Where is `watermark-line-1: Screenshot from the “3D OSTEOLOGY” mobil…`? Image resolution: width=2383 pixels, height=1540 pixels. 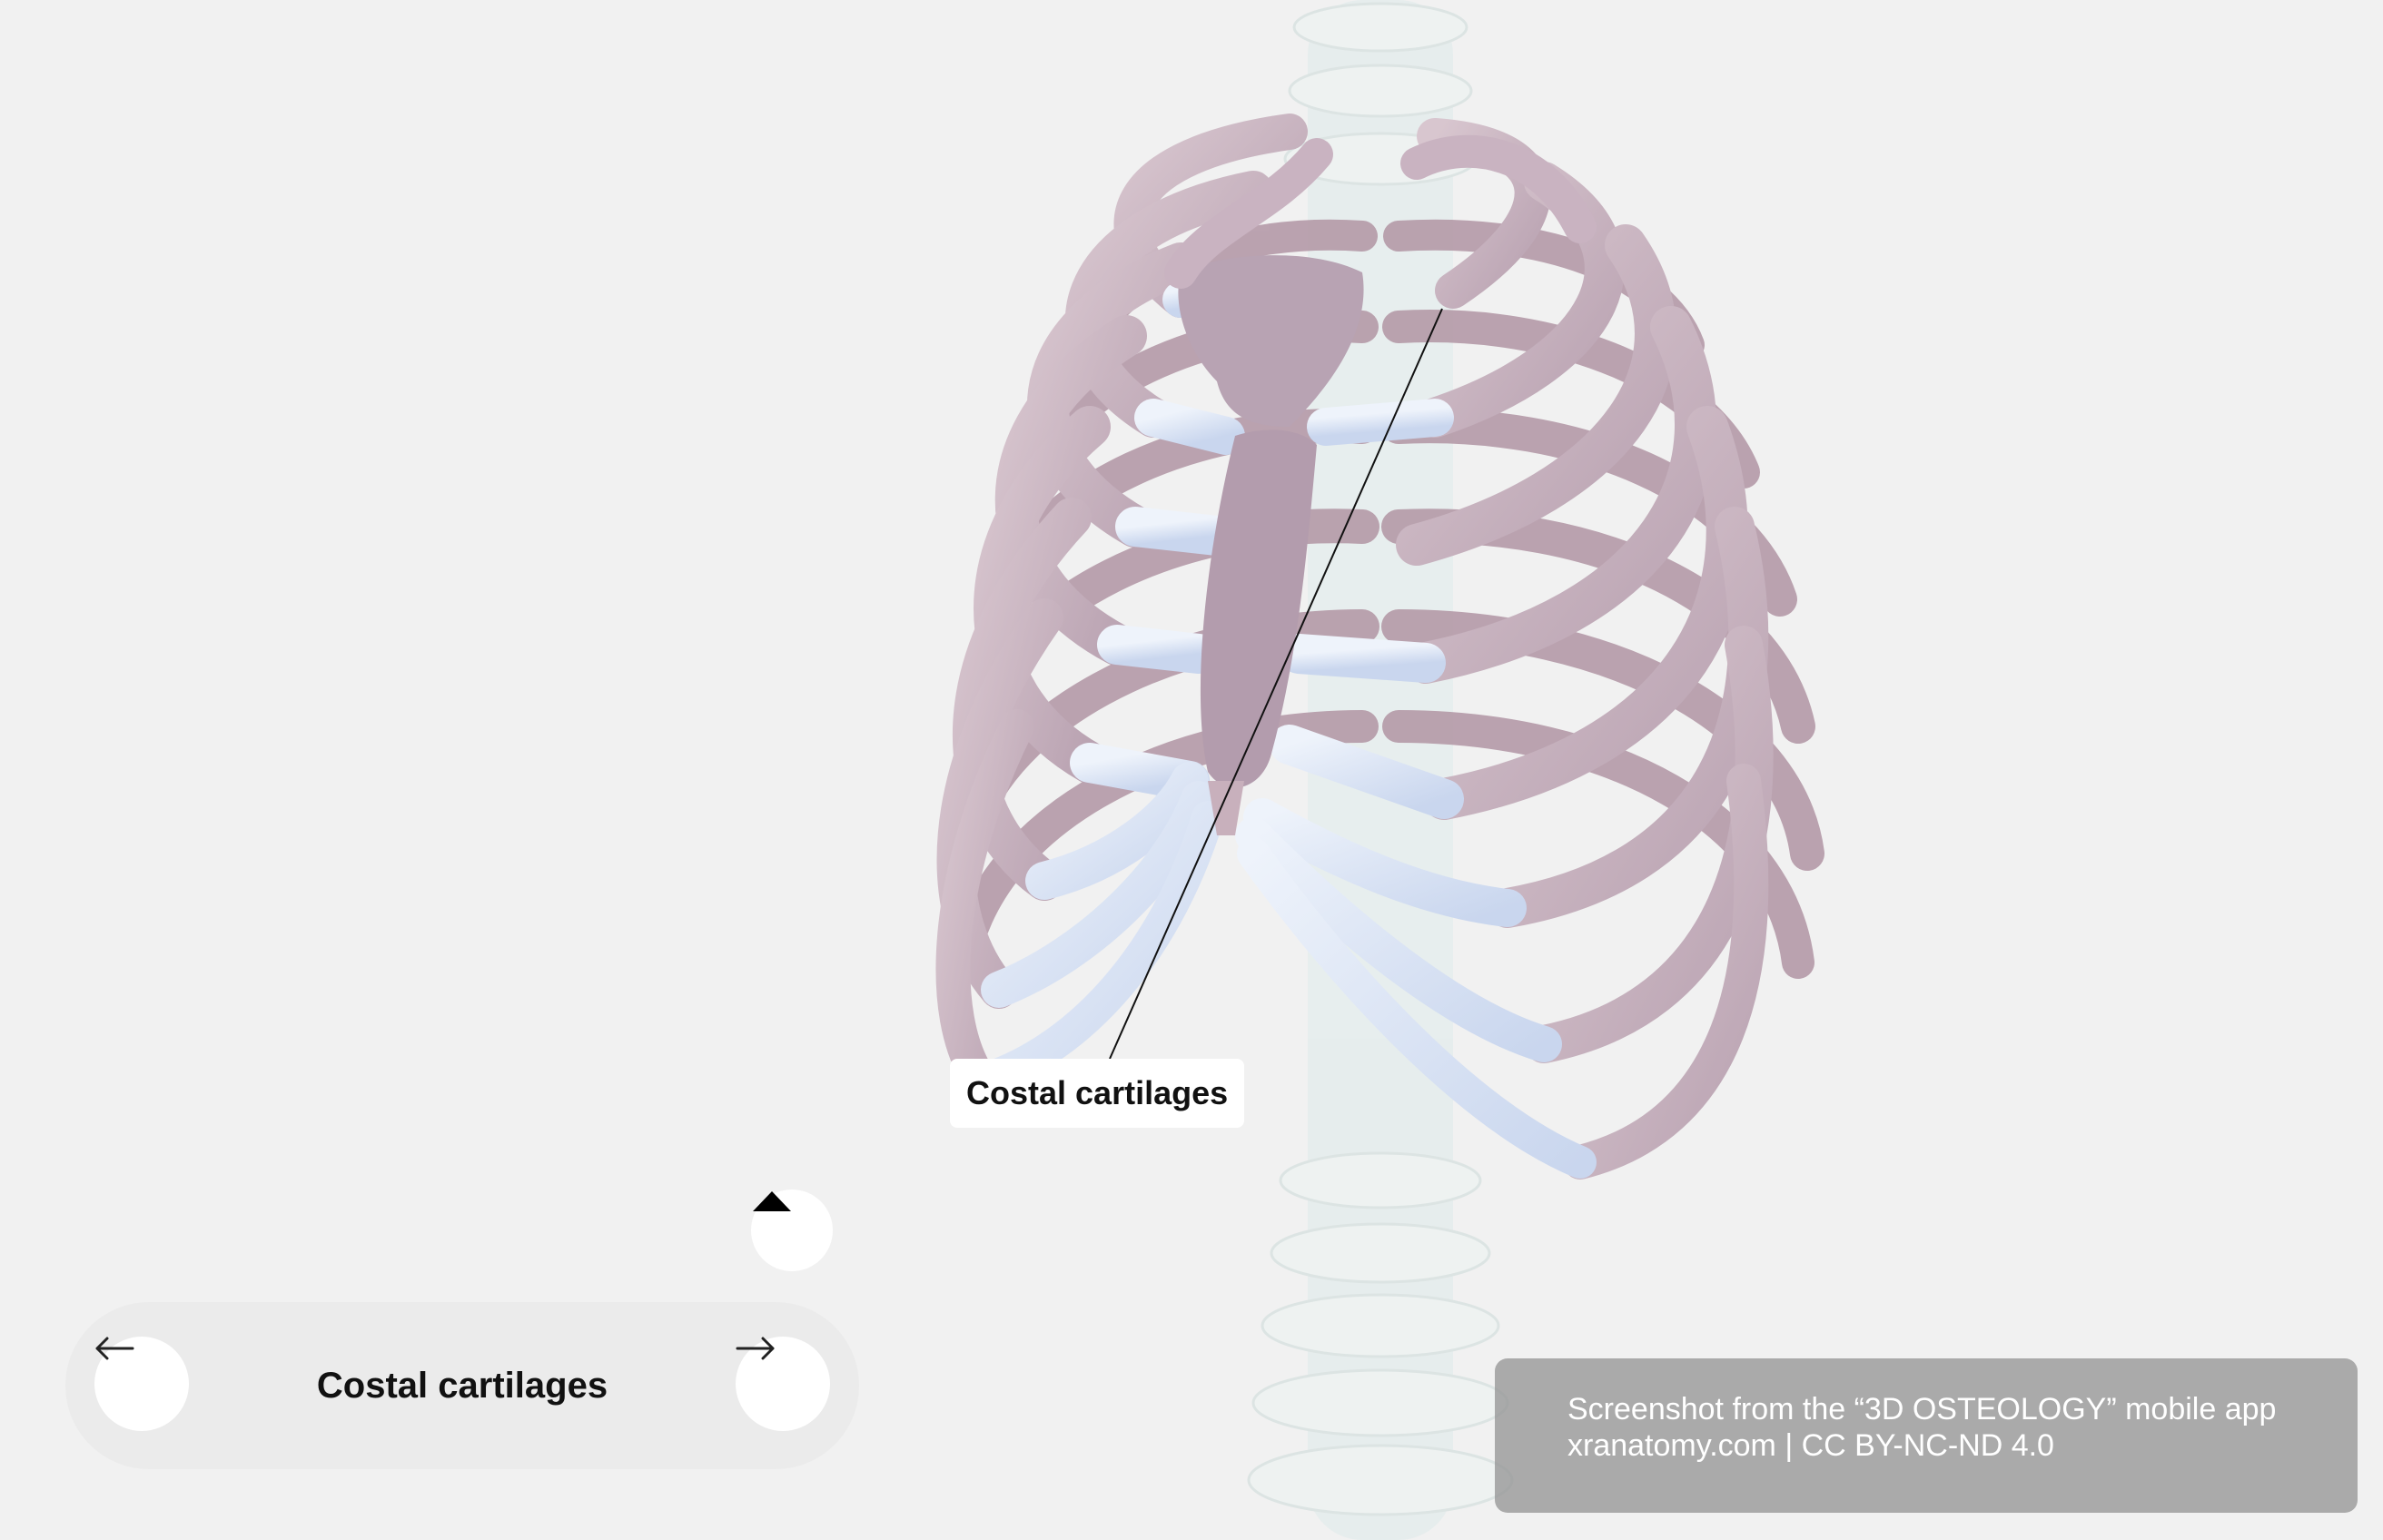 watermark-line-1: Screenshot from the “3D OSTEOLOGY” mobil… is located at coordinates (1922, 1409).